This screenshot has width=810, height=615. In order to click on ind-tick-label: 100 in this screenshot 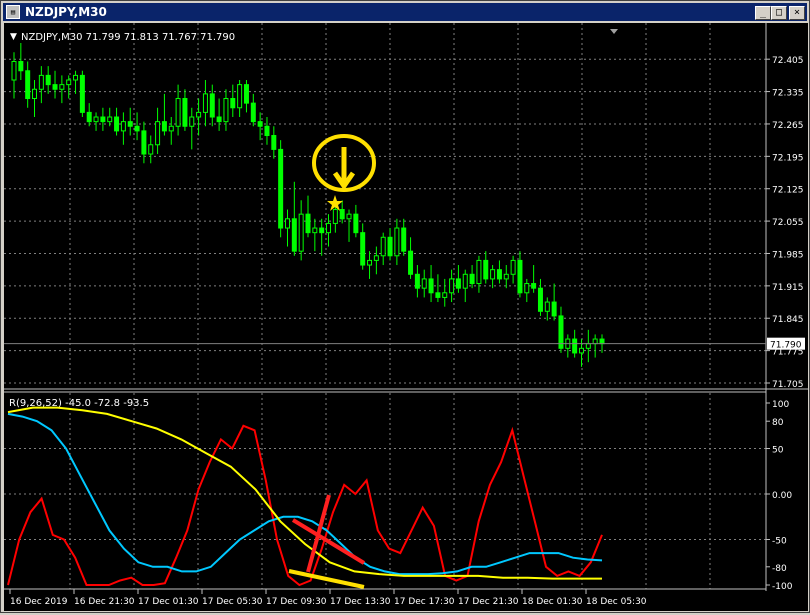, I will do `click(780, 405)`.